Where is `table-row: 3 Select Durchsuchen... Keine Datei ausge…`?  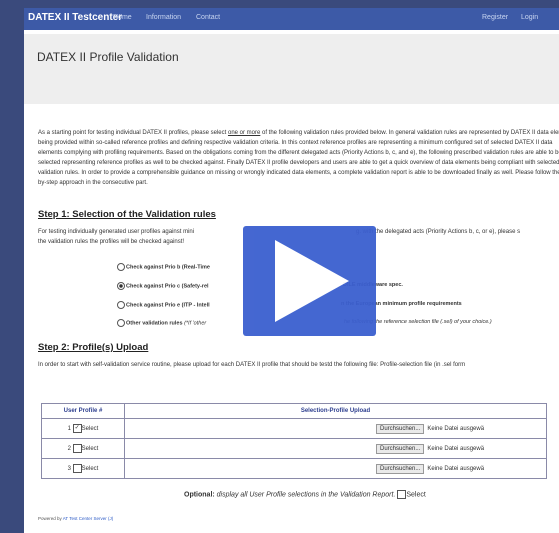
table-row: 3 Select Durchsuchen... Keine Datei ausge… is located at coordinates (294, 468).